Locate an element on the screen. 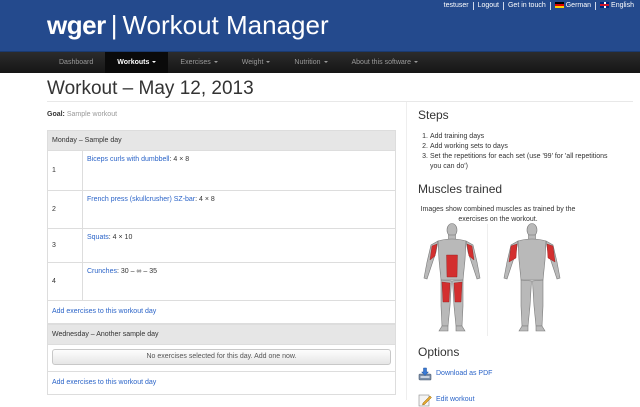 The image size is (640, 407). step-number: 1. is located at coordinates (425, 136).